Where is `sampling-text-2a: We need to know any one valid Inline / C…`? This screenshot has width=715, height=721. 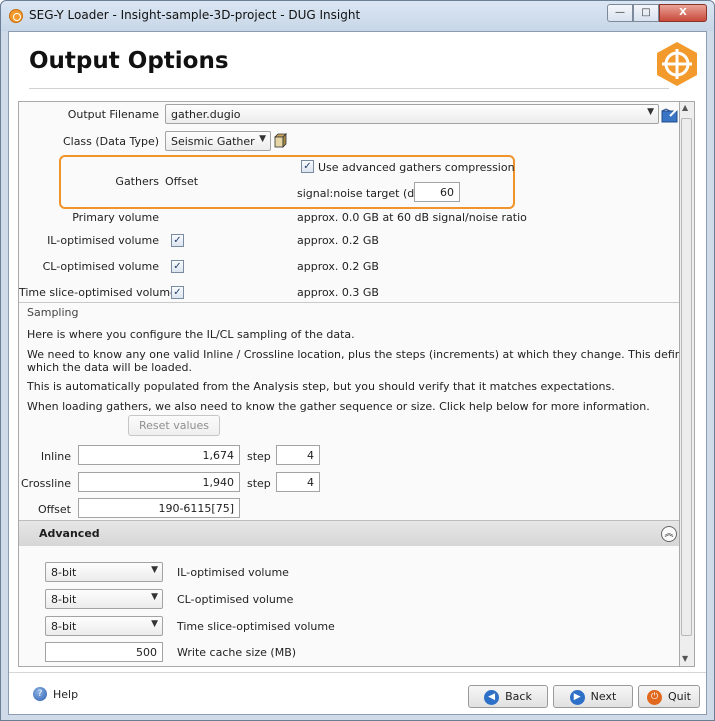 sampling-text-2a: We need to know any one valid Inline / C… is located at coordinates (353, 354).